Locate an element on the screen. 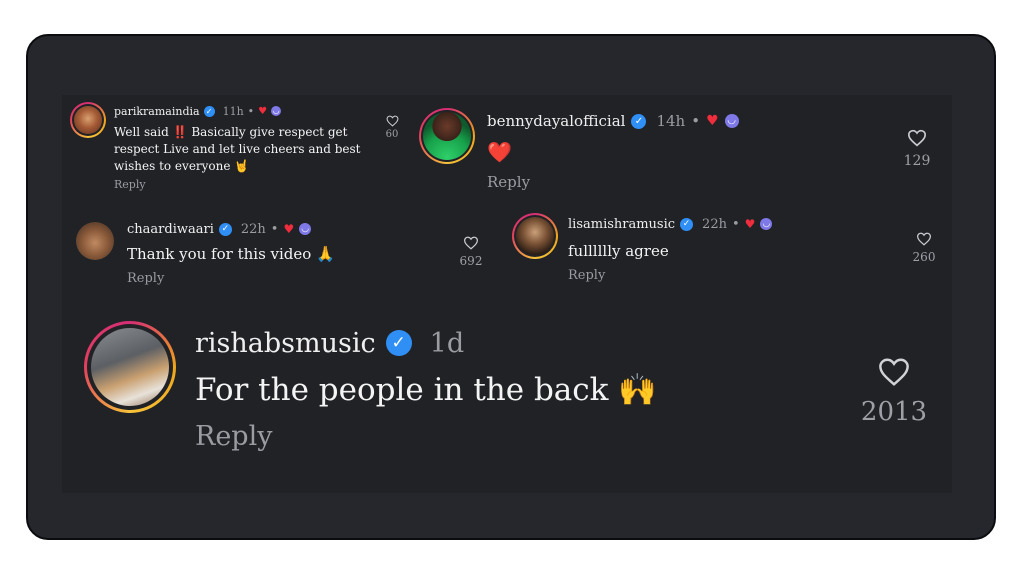 The width and height of the screenshot is (1024, 576). like-count: 2013 is located at coordinates (894, 412).